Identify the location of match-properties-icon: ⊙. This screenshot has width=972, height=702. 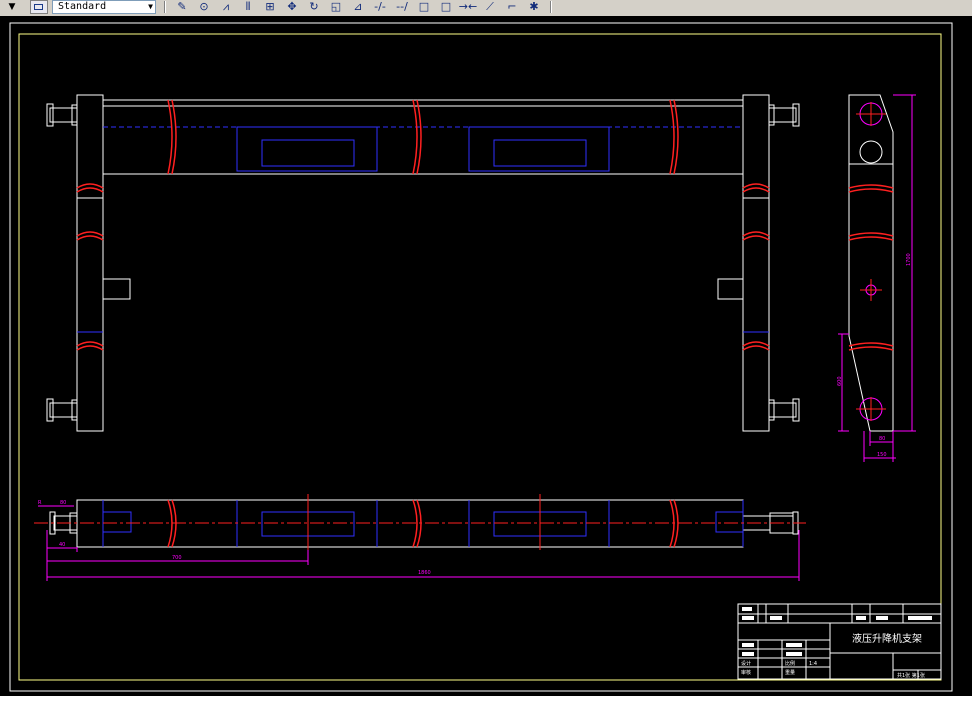
(204, 7).